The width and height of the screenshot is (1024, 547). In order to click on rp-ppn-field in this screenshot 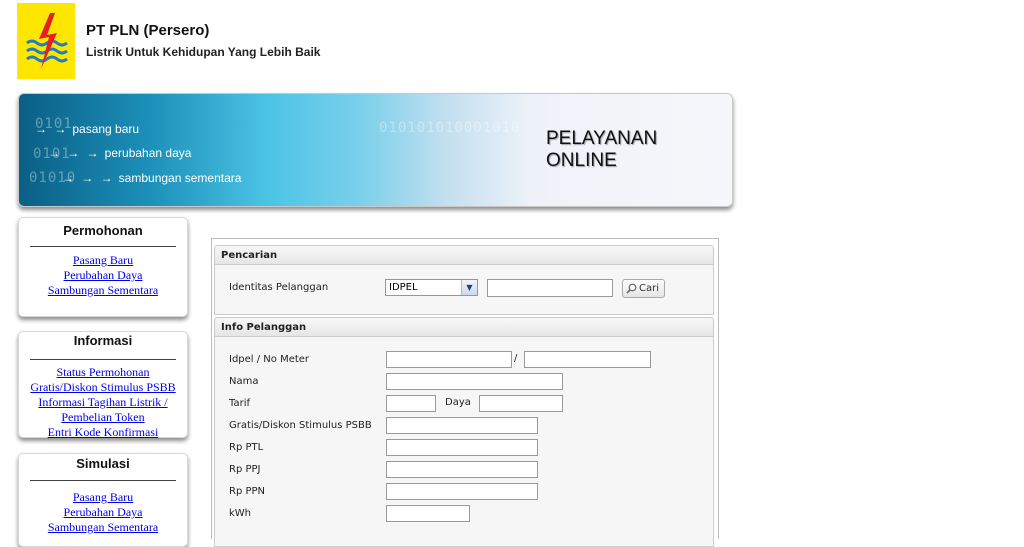, I will do `click(462, 491)`.